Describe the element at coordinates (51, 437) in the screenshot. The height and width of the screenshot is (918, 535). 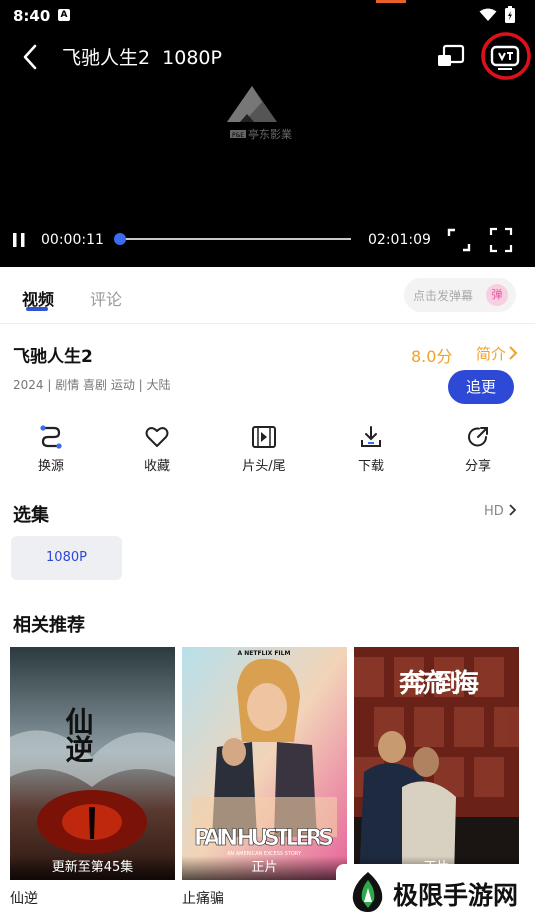
I see `switch-source-icon` at that location.